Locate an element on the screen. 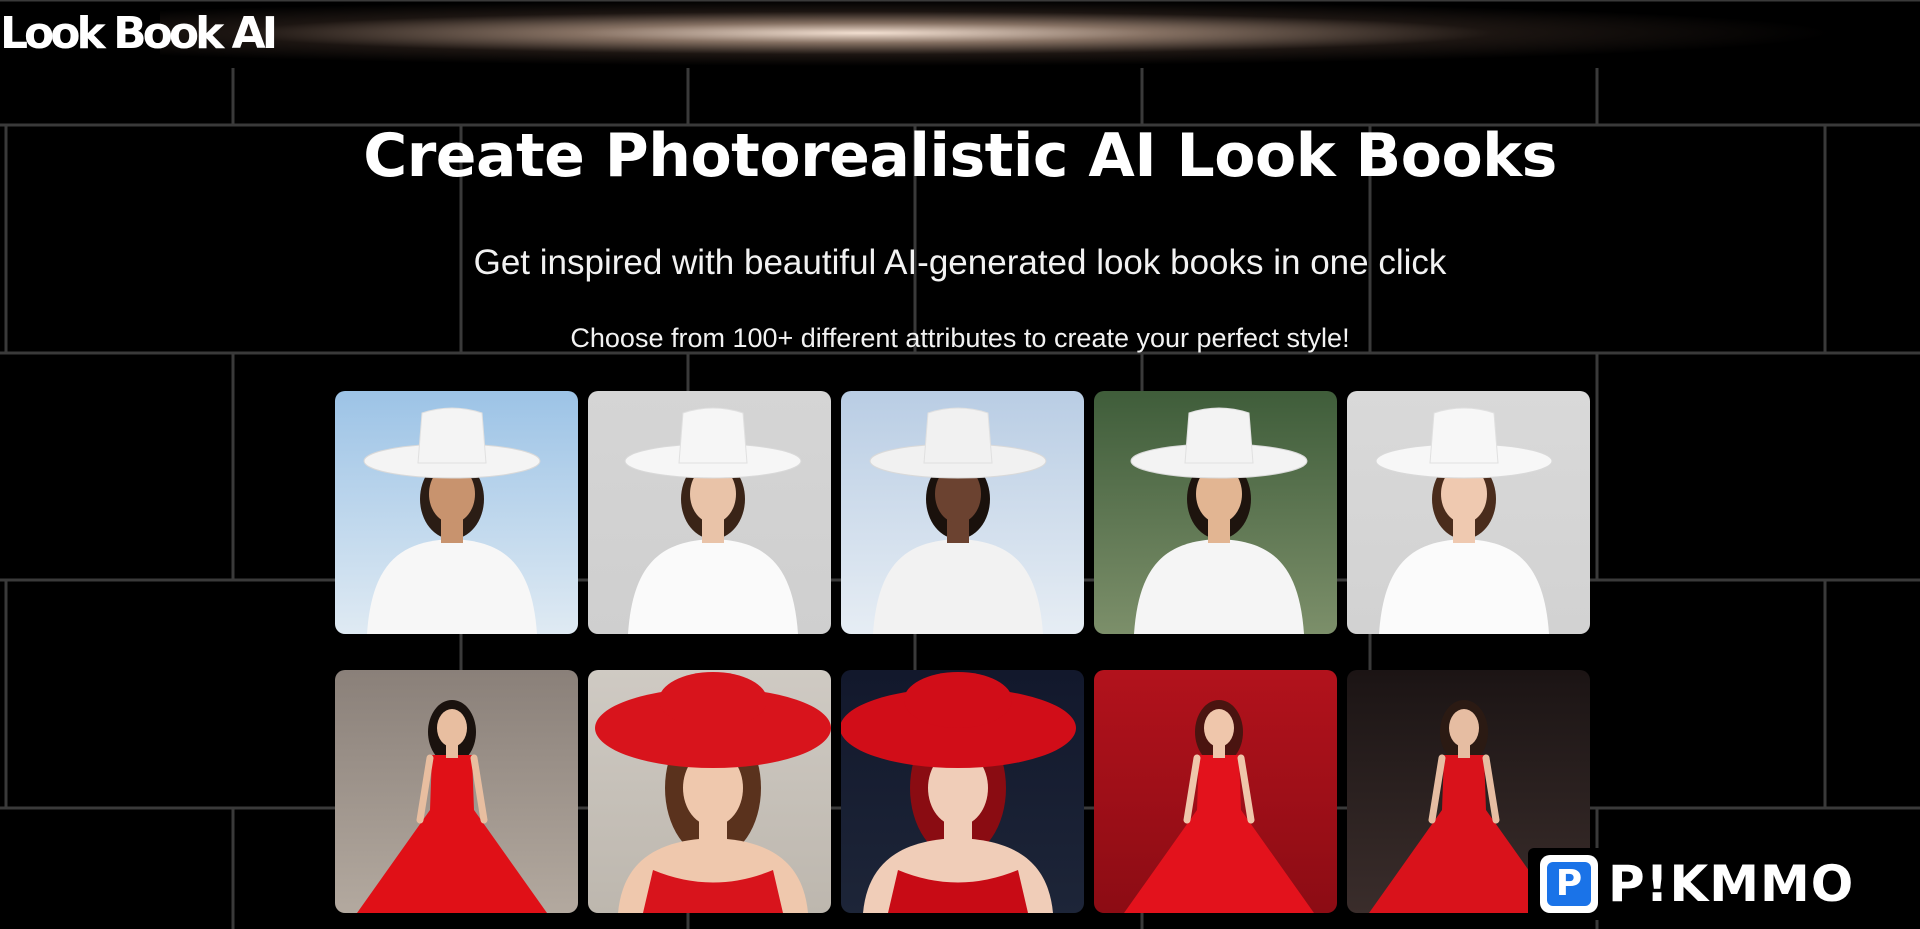  pikmmo-wordmark: P!KMMO is located at coordinates (1731, 884).